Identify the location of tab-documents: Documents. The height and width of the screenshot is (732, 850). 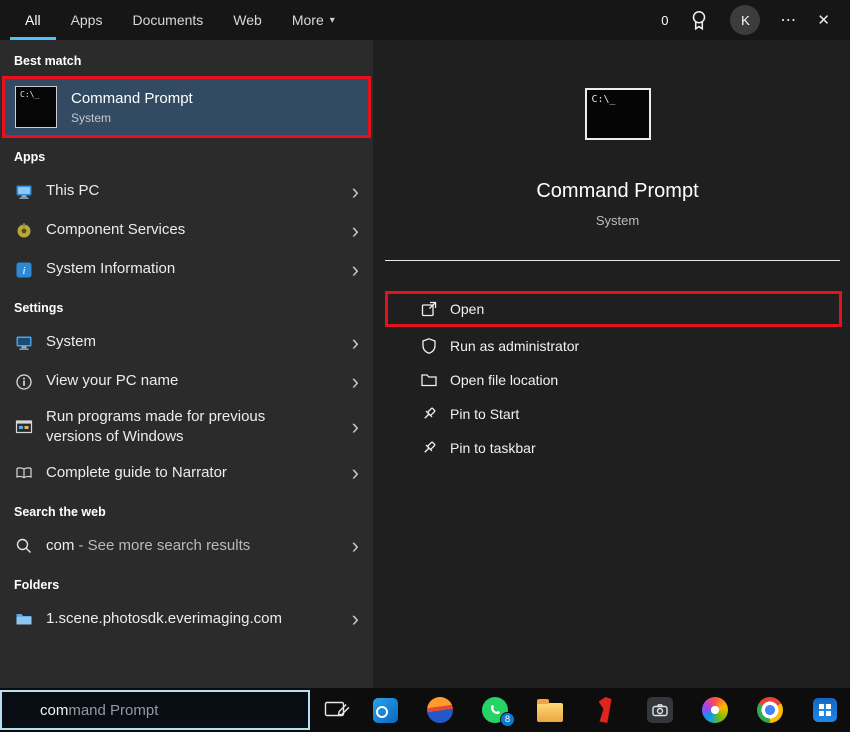
(167, 20).